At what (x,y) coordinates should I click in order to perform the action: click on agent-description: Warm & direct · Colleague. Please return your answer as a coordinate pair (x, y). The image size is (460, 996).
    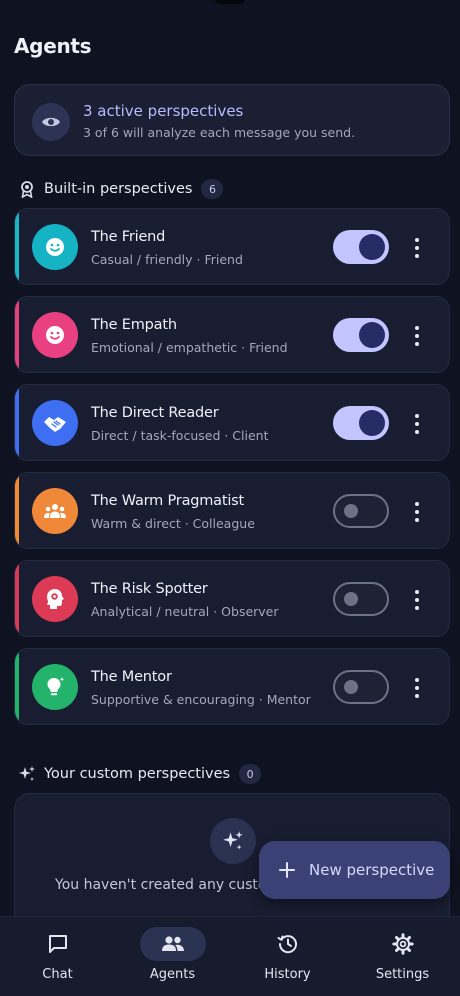
    Looking at the image, I should click on (173, 523).